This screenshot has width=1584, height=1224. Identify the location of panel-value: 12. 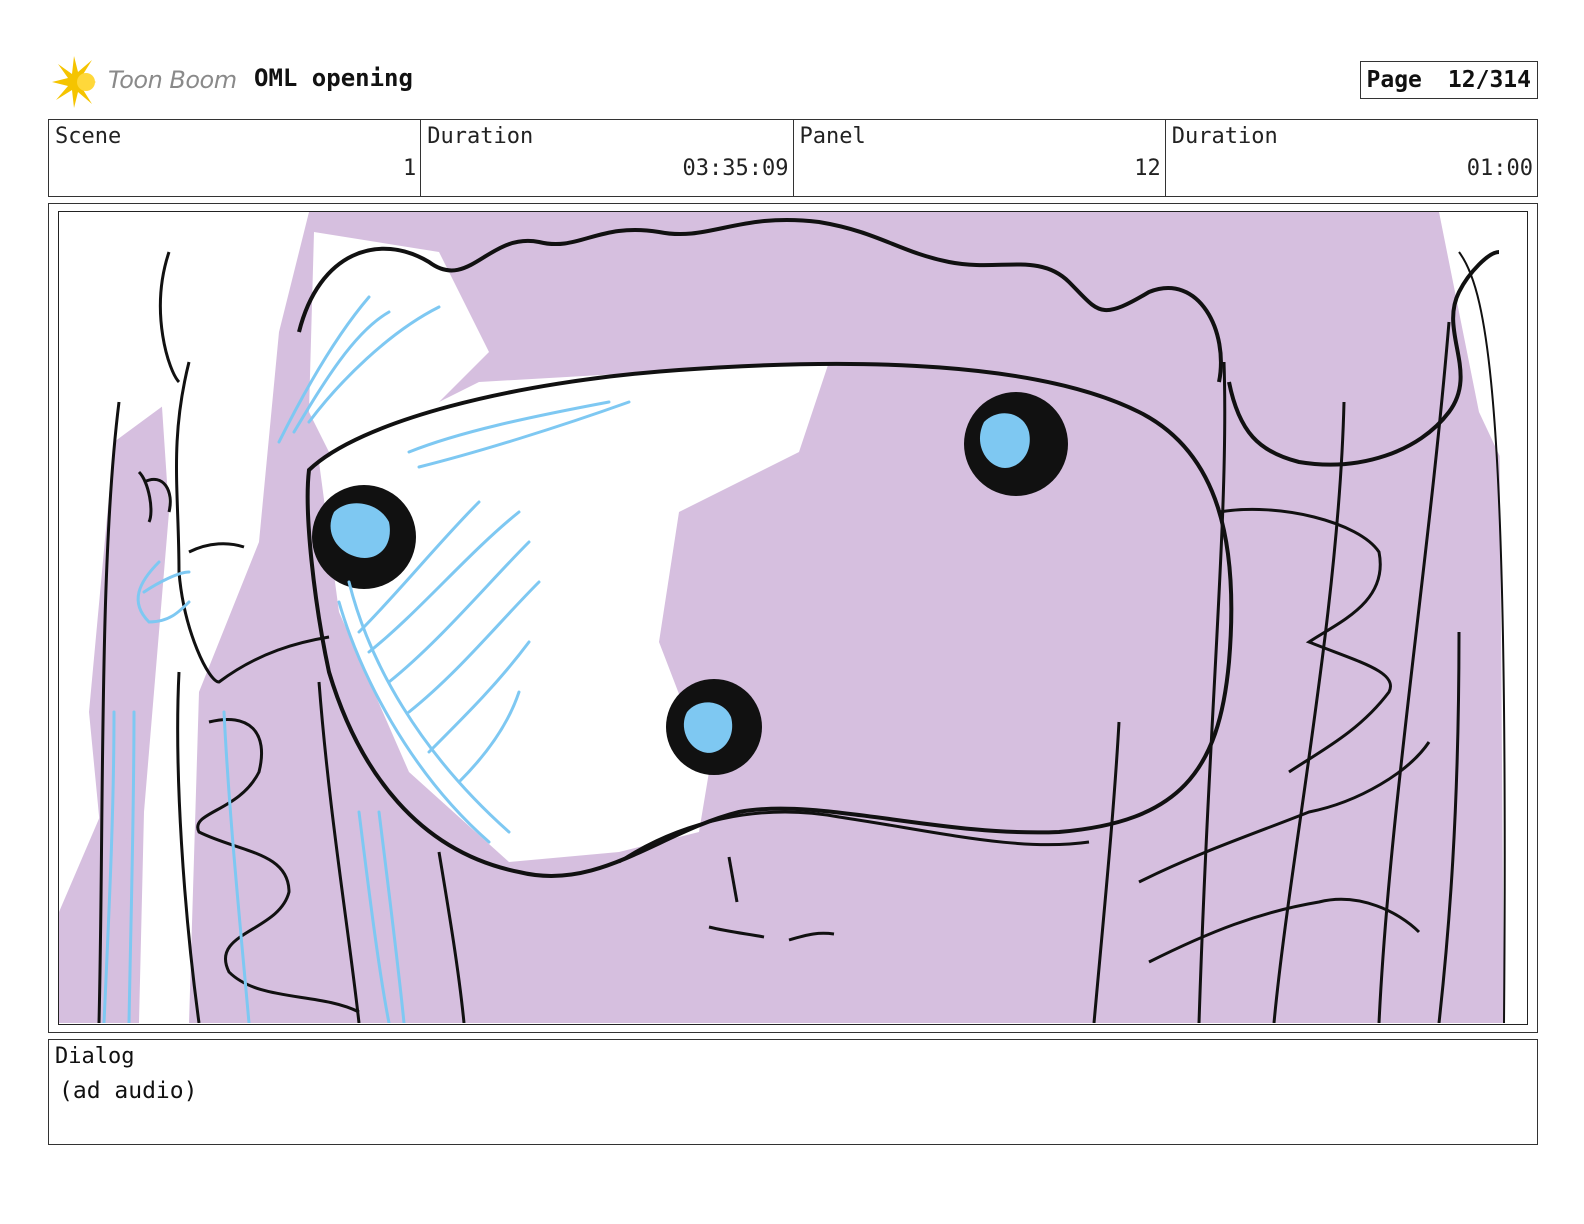
(1147, 168).